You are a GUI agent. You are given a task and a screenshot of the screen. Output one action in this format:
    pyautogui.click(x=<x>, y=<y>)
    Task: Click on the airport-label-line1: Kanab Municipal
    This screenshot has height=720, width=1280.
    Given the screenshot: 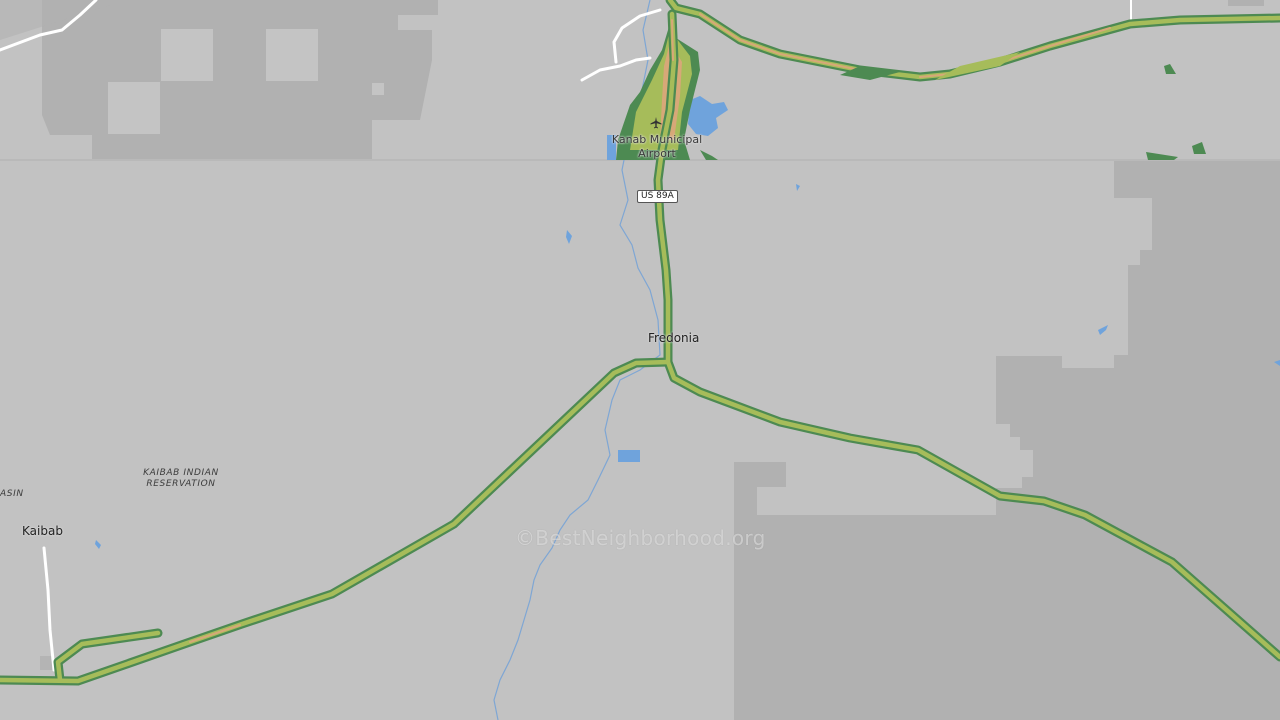 What is the action you would take?
    pyautogui.click(x=657, y=139)
    